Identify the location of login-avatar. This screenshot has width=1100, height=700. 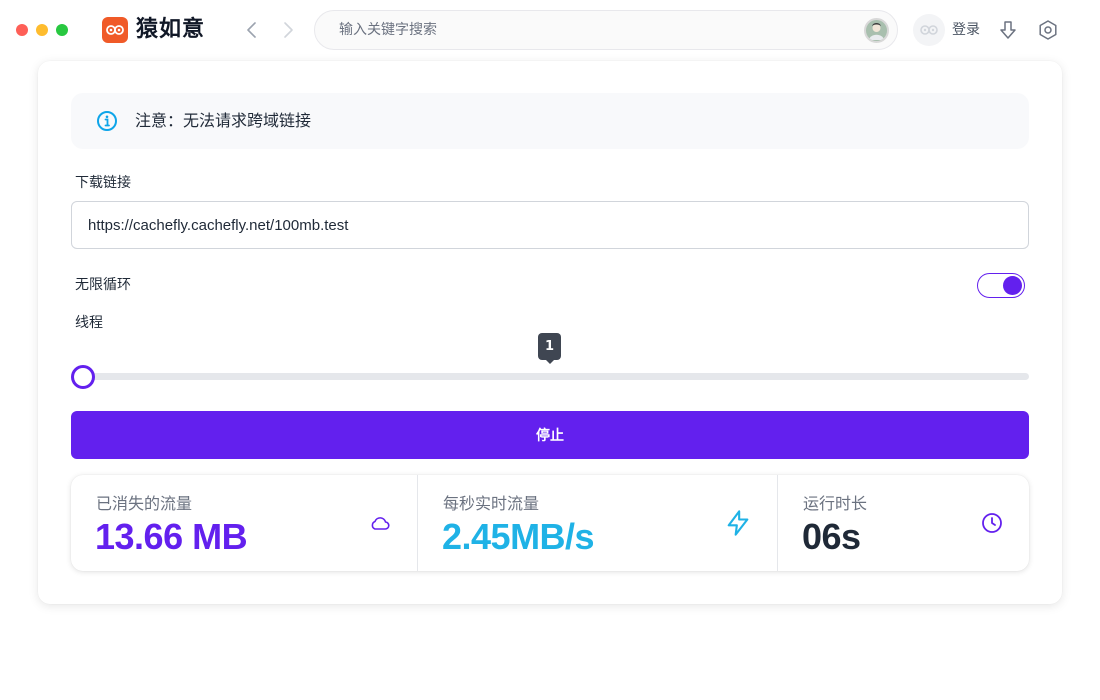
(929, 30).